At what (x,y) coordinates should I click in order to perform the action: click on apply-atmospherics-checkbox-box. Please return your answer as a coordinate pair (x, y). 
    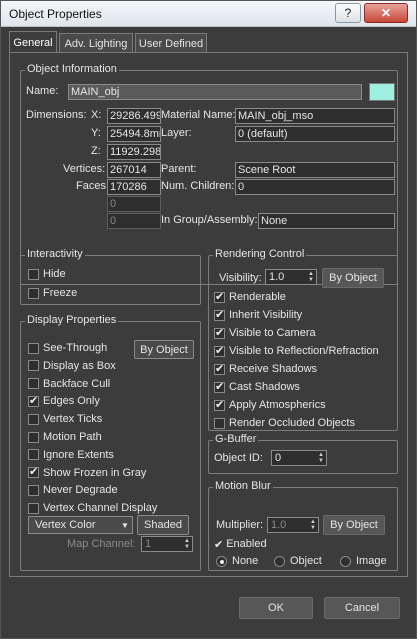
    Looking at the image, I should click on (219, 404).